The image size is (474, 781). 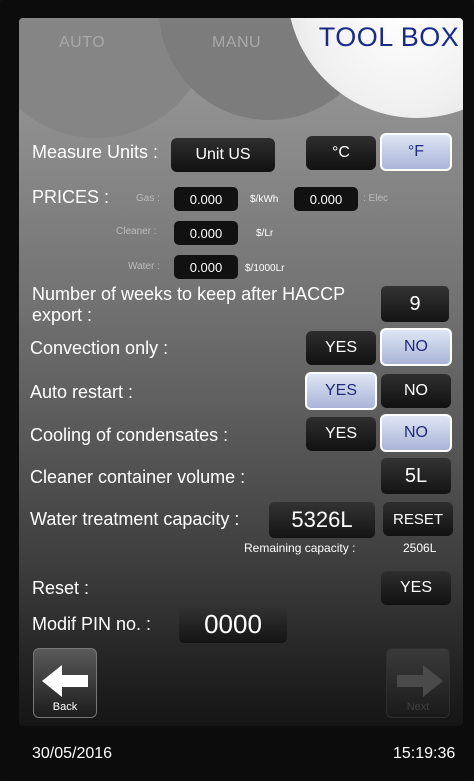 I want to click on pin-value: 0000, so click(x=233, y=624).